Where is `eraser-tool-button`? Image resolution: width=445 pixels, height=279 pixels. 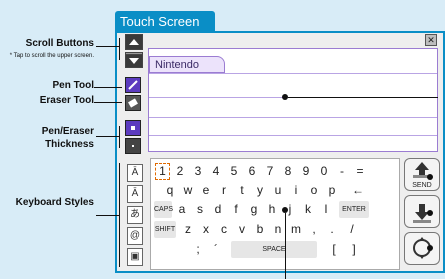 eraser-tool-button is located at coordinates (133, 103).